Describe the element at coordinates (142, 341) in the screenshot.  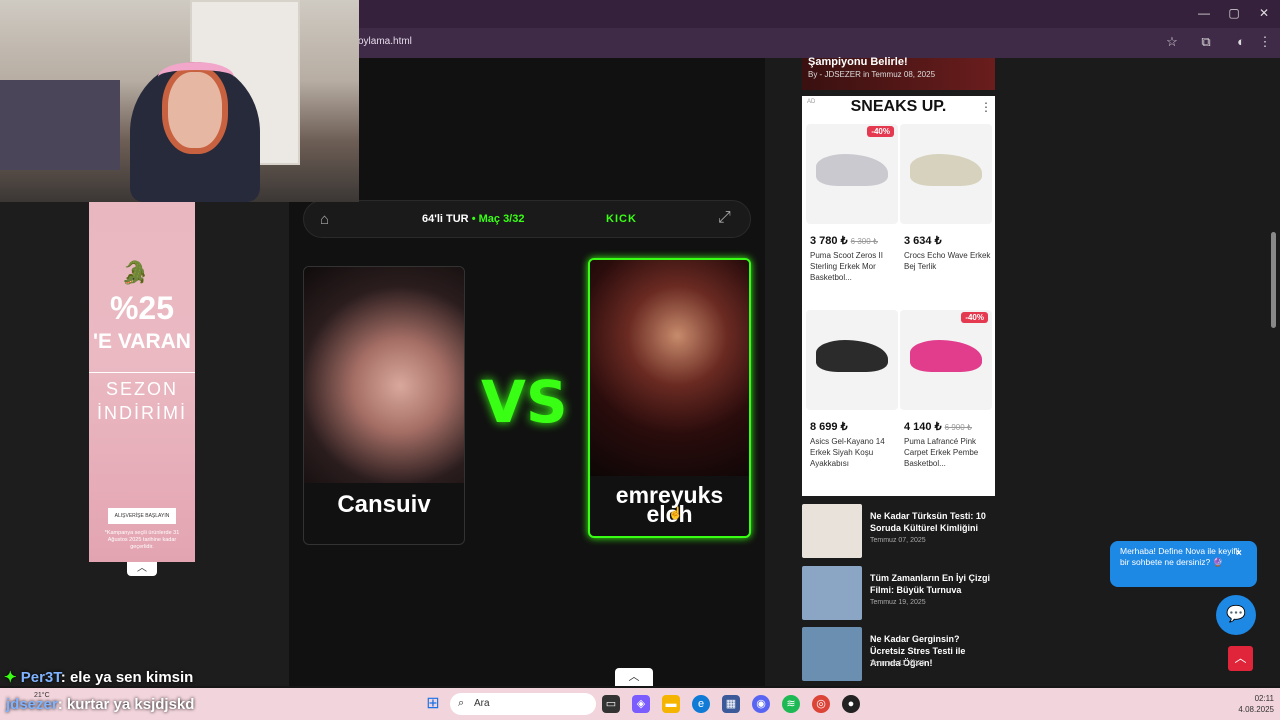
I see `ad-discount-suffix: 'E VARAN` at that location.